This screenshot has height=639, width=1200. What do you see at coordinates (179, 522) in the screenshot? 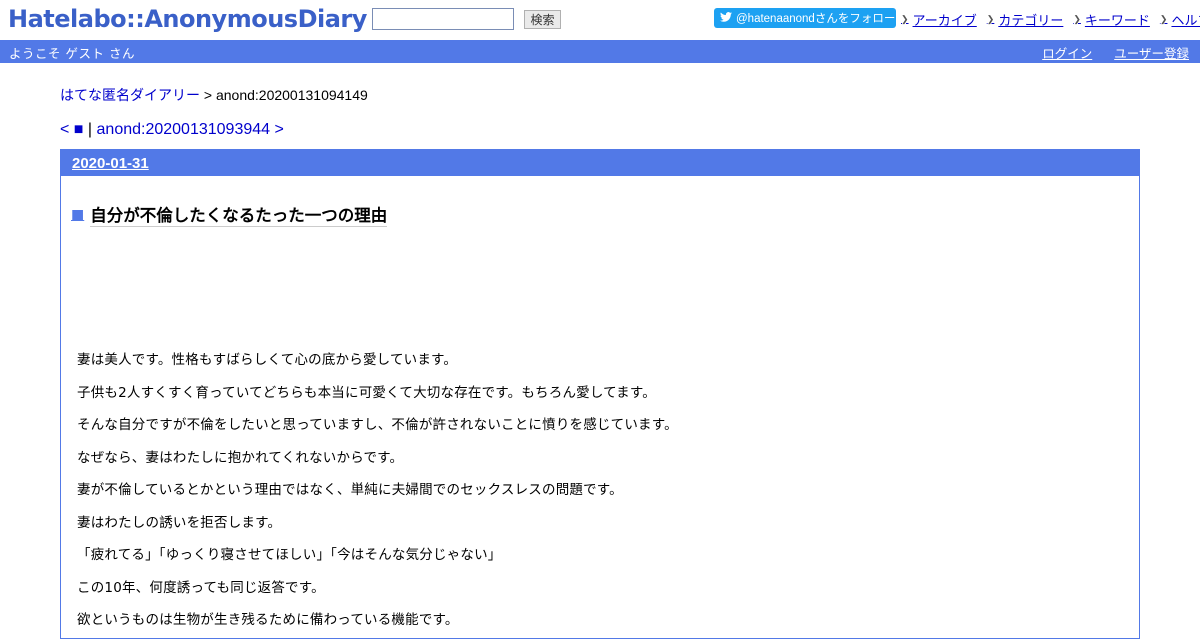
I see `entry-paragraph: 妻はわたしの誘いを拒否します。` at bounding box center [179, 522].